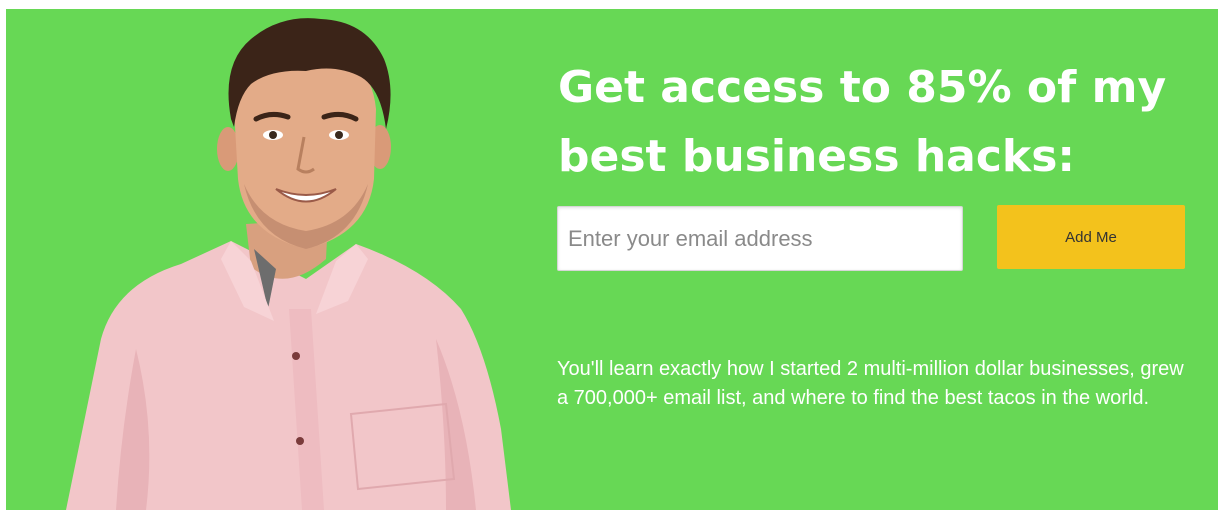  I want to click on add-me-button: Add Me, so click(1091, 237).